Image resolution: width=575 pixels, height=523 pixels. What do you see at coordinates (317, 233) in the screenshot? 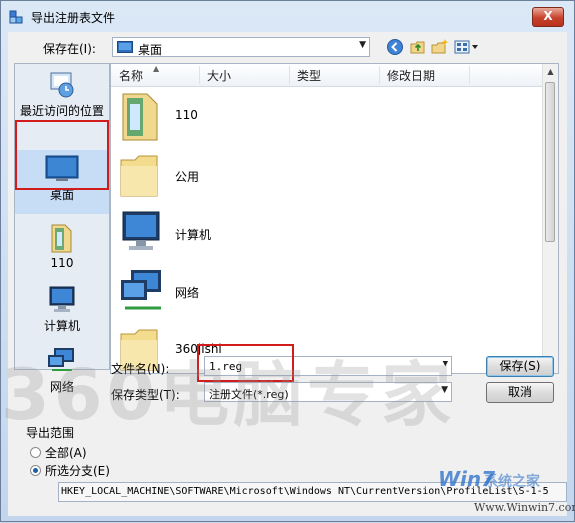
I see `list-item: 计算机` at bounding box center [317, 233].